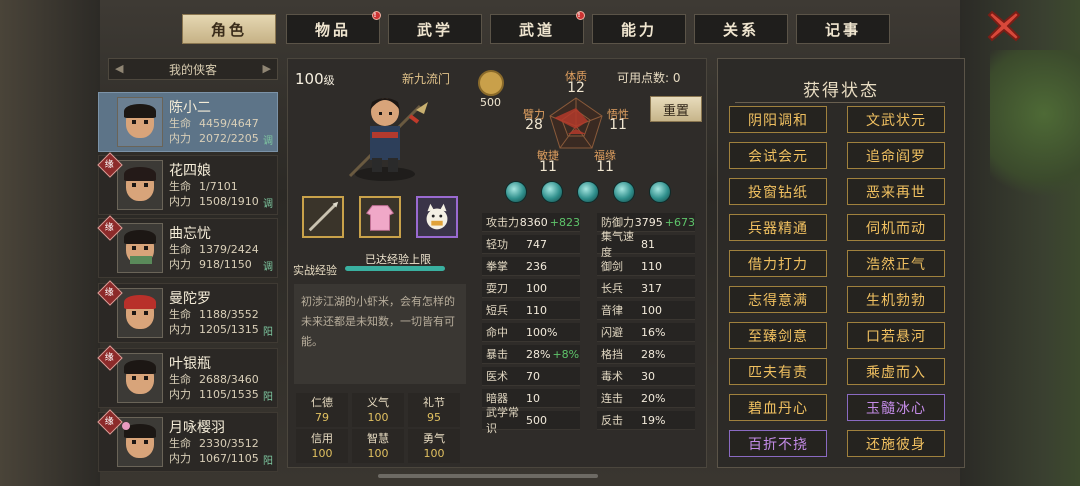 Image resolution: width=1080 pixels, height=486 pixels. I want to click on equipment-slot-weapon, so click(323, 217).